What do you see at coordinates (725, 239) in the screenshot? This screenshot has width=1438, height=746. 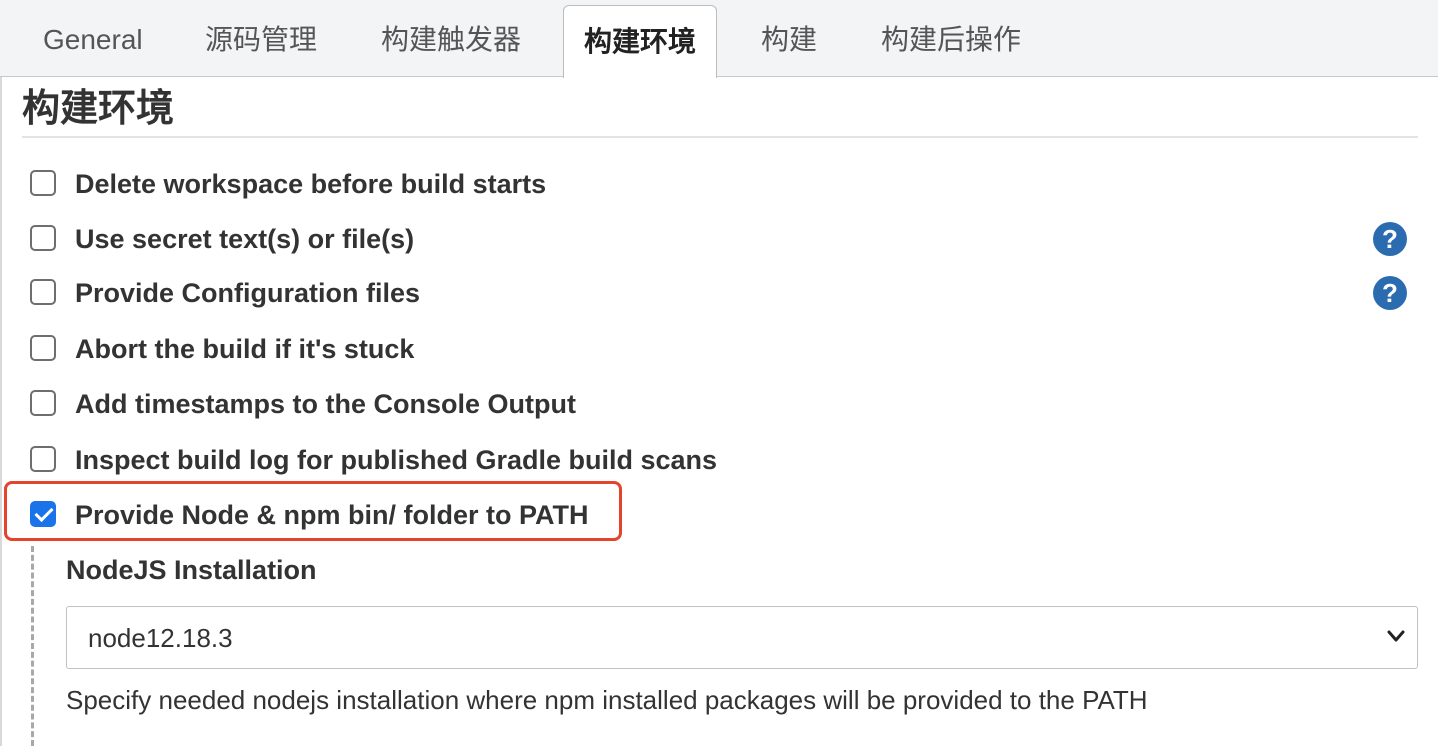 I see `option-secret-text: Use secret text(s) or file(s) ?` at bounding box center [725, 239].